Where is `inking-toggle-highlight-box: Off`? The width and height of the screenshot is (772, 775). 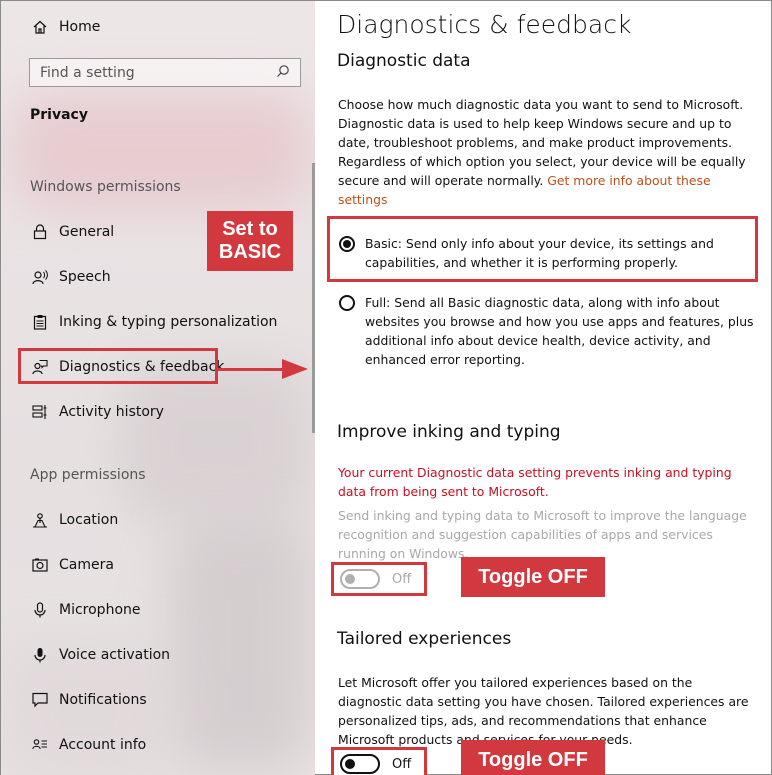 inking-toggle-highlight-box: Off is located at coordinates (379, 579).